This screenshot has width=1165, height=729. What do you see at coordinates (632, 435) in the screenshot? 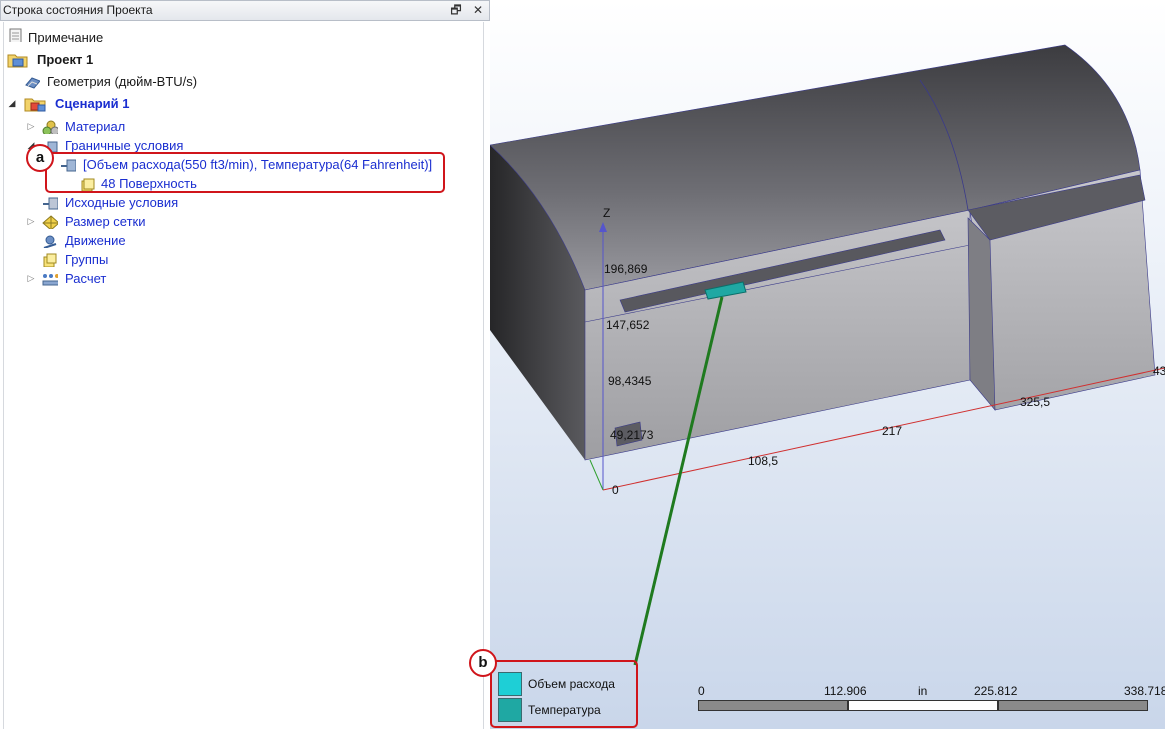
I see `dim-label-49: 49,2173` at bounding box center [632, 435].